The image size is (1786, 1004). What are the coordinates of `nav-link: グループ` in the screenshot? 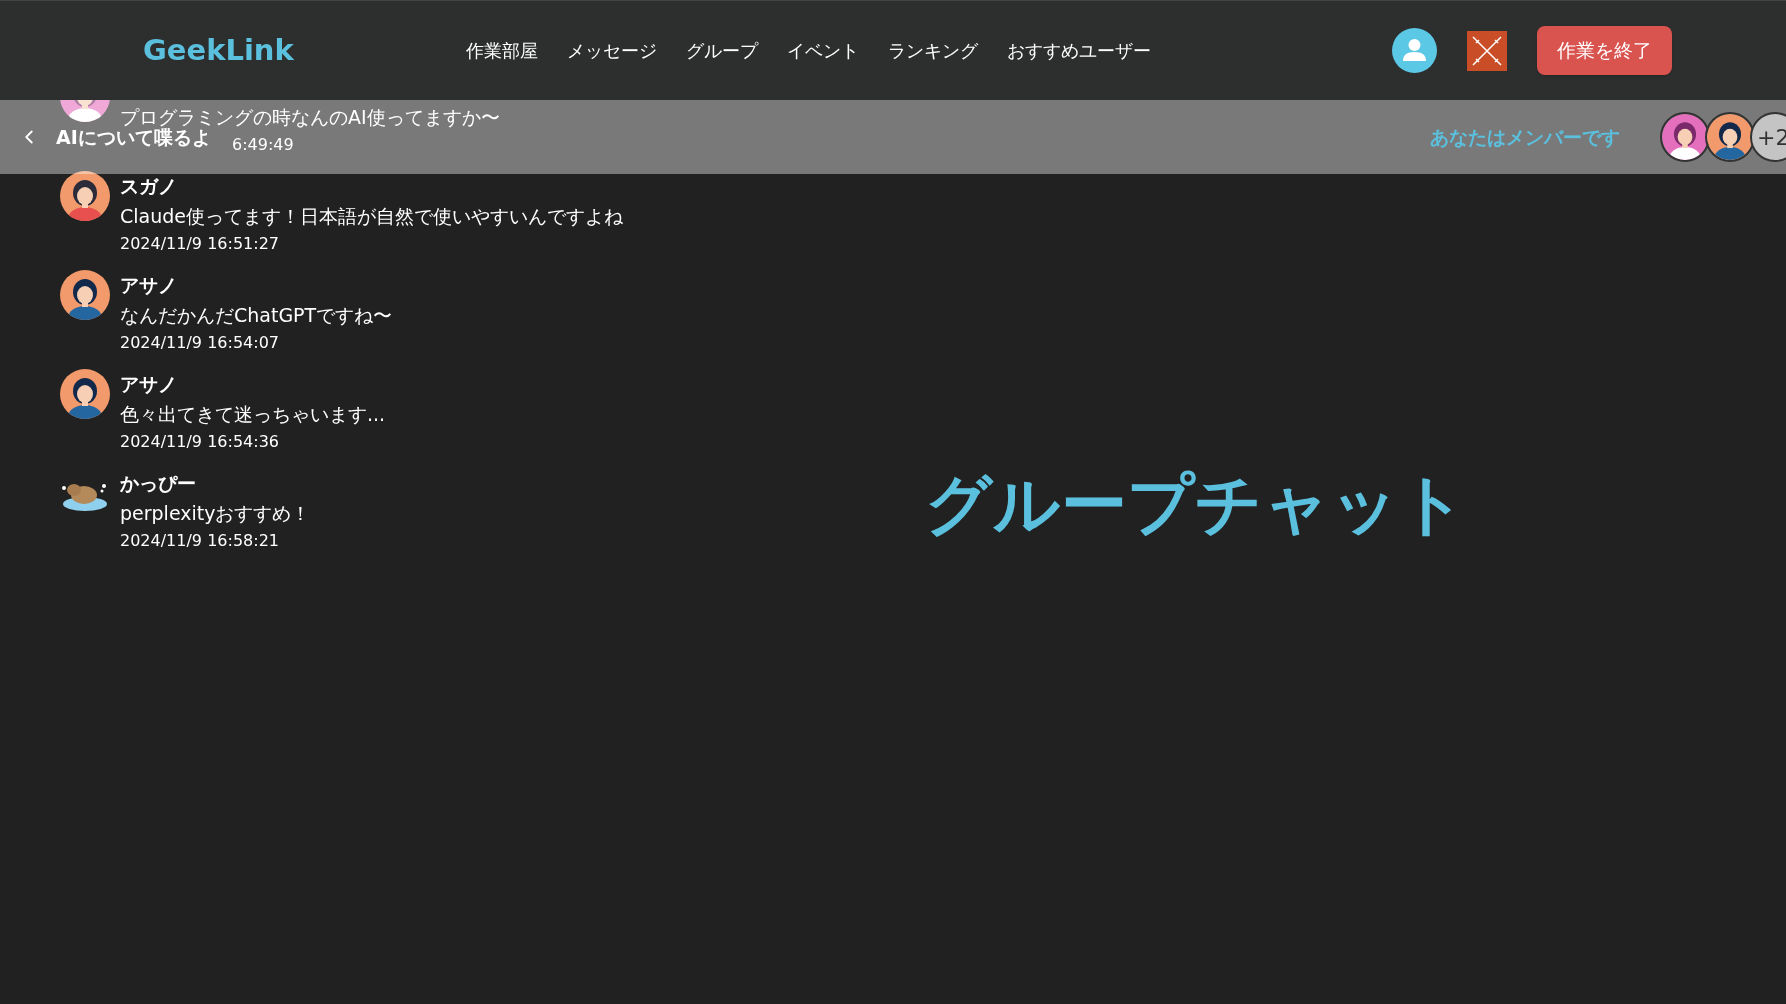 It's located at (722, 50).